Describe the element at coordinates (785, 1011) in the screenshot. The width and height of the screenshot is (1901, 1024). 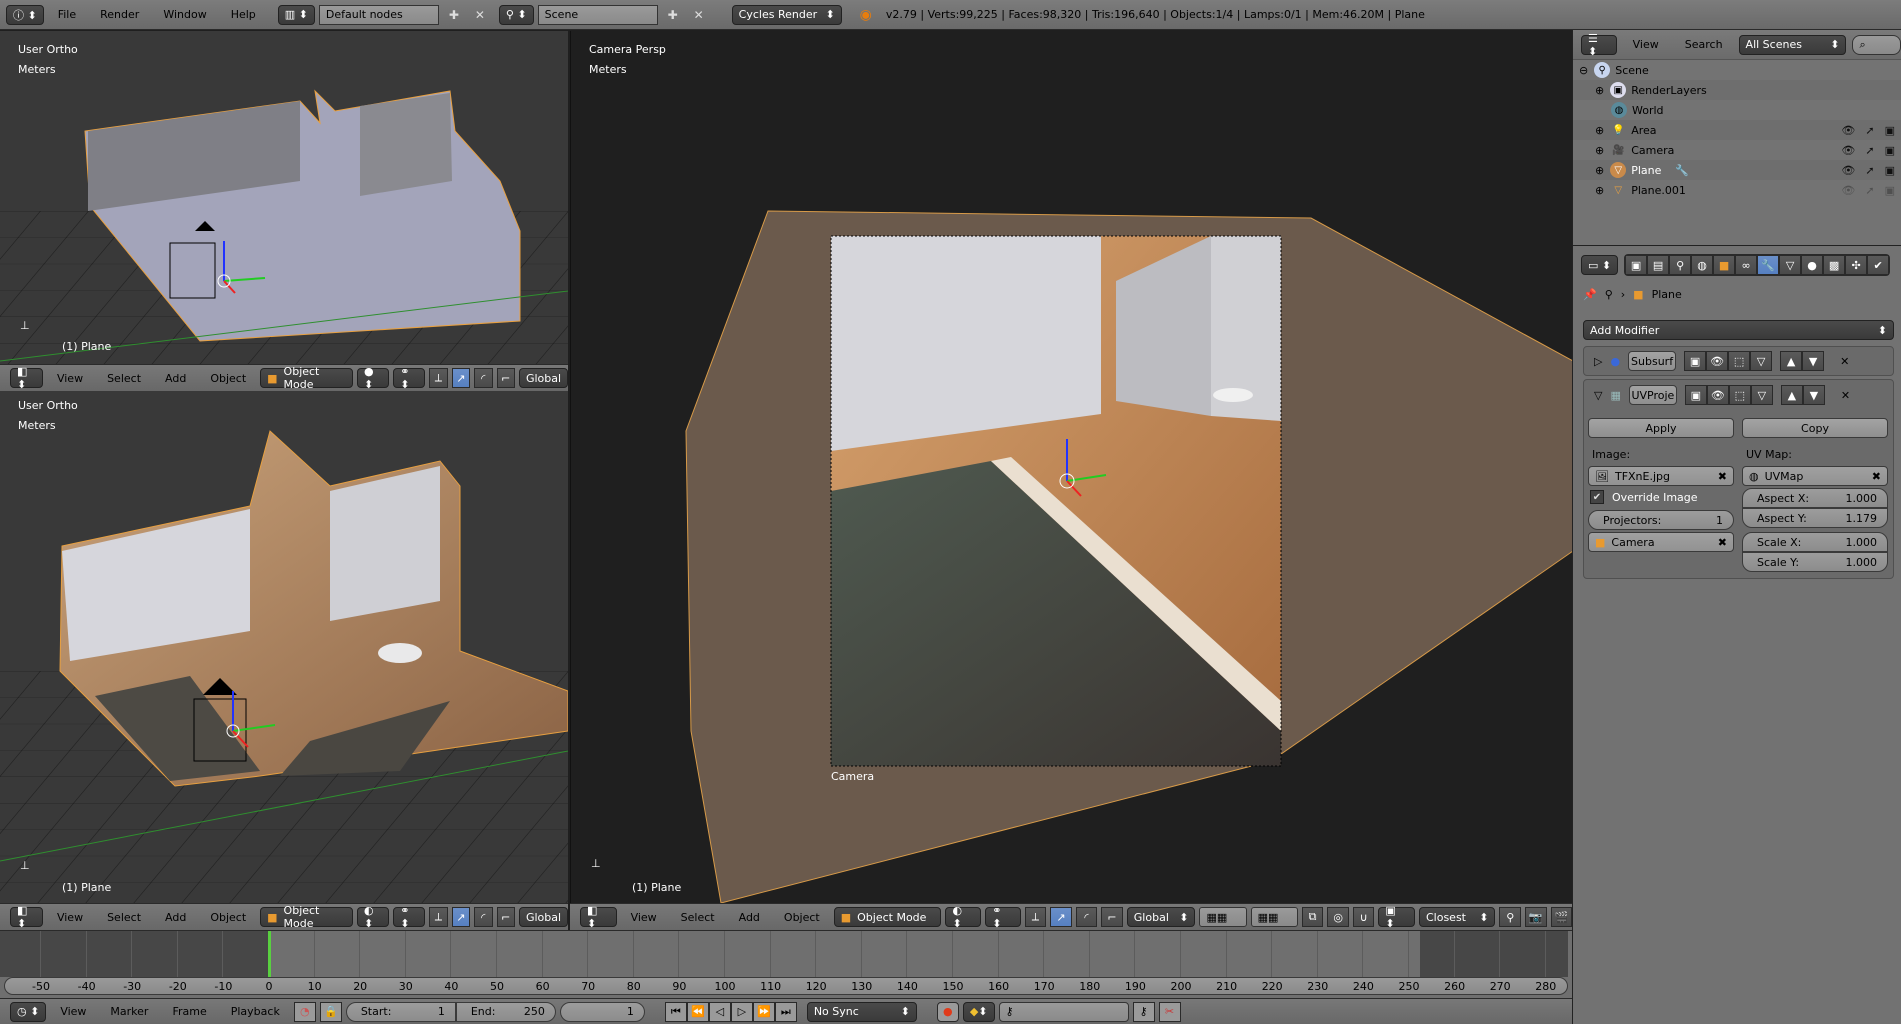
I see `jump-end-button: ⏭` at that location.